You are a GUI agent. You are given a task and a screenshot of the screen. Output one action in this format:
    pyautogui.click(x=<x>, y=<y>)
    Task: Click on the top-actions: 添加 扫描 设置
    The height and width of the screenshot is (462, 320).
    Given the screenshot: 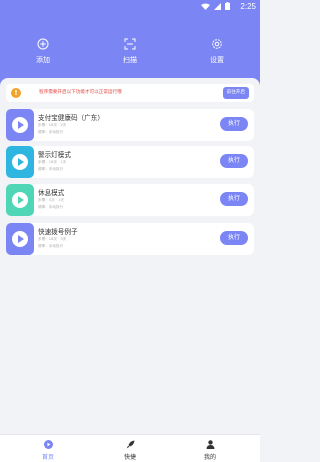 What is the action you would take?
    pyautogui.click(x=130, y=53)
    